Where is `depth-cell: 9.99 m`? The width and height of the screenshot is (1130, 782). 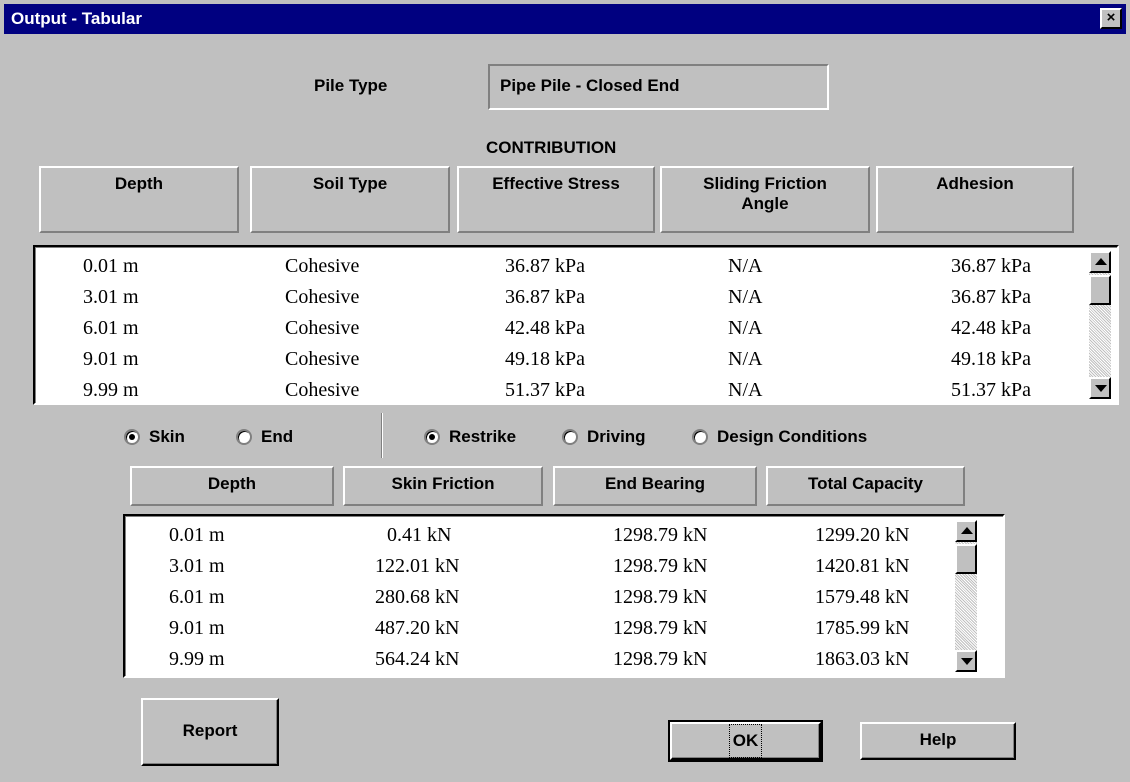
depth-cell: 9.99 m is located at coordinates (197, 659).